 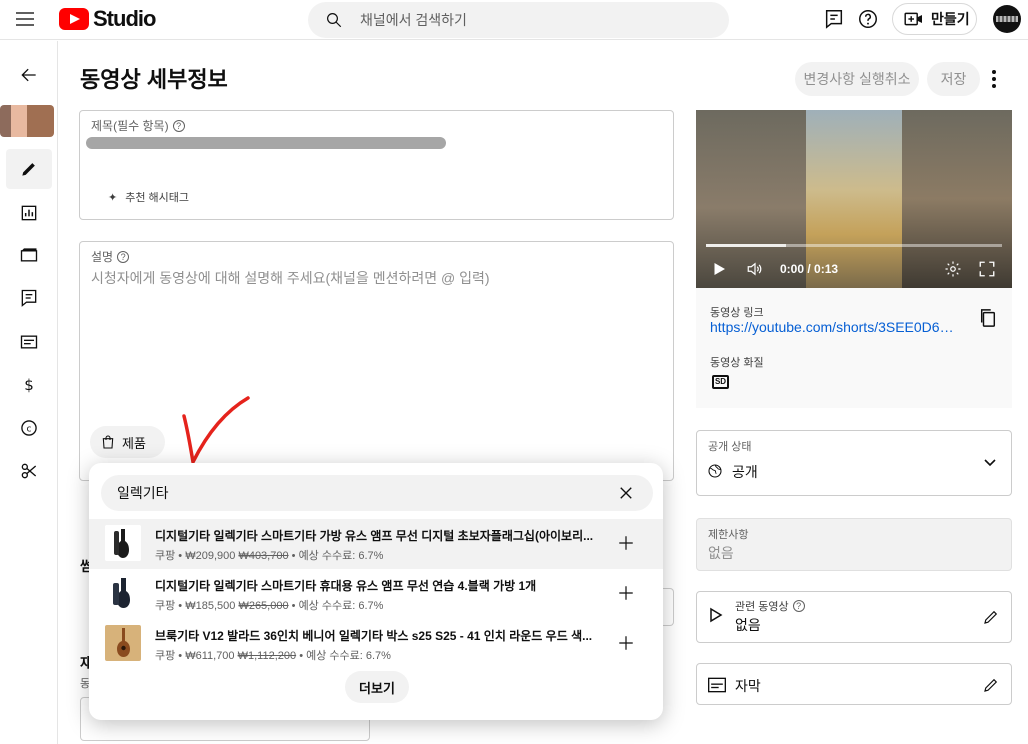 I want to click on related-video-label: 관련 동영상, so click(x=762, y=607).